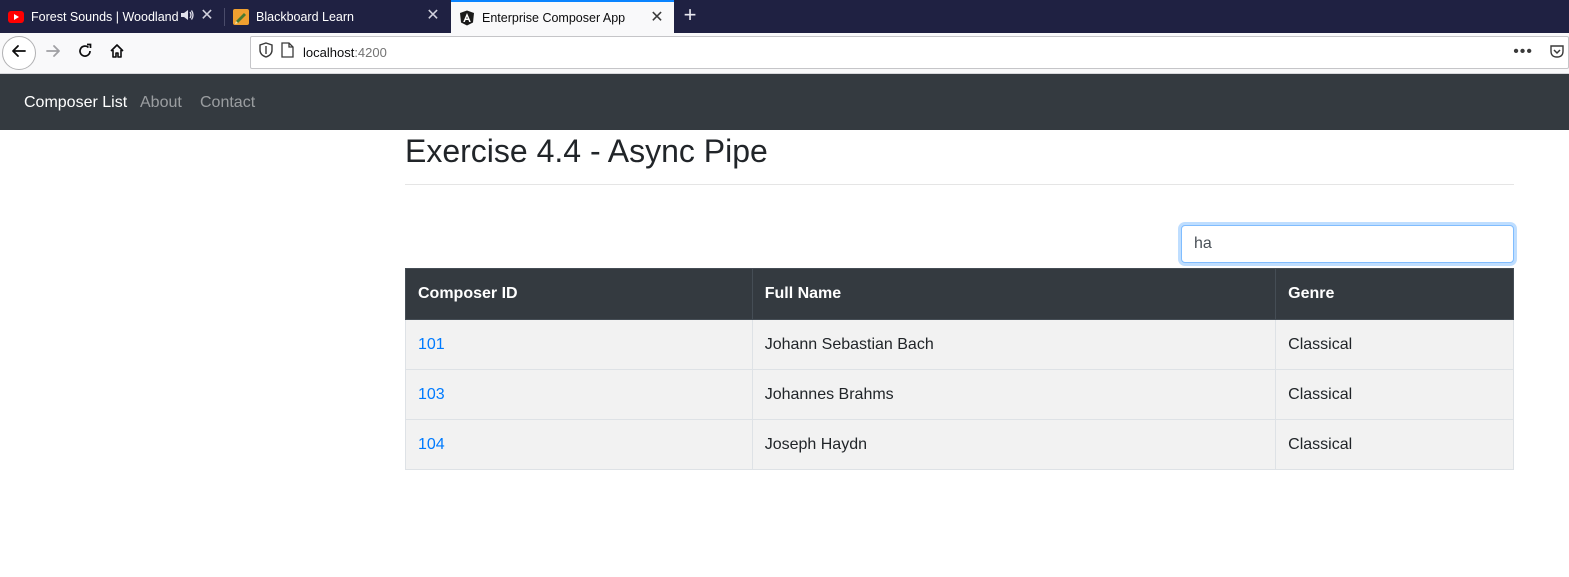 The height and width of the screenshot is (577, 1569). Describe the element at coordinates (305, 16) in the screenshot. I see `tab-title: Blackboard Learn` at that location.